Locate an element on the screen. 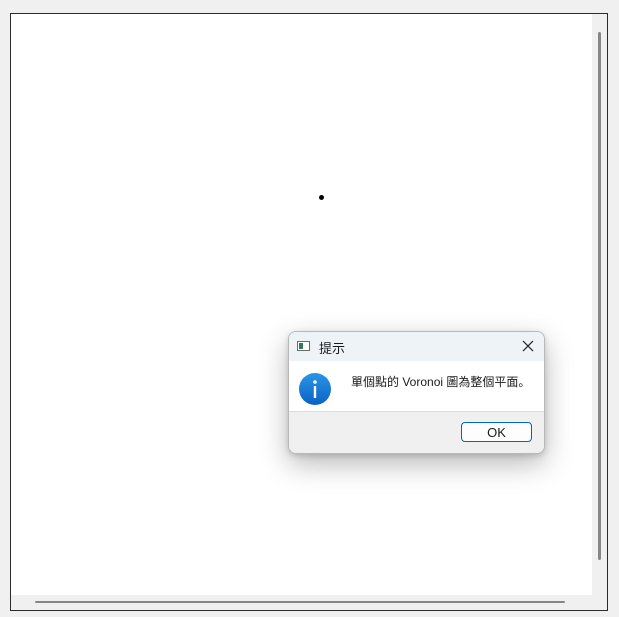 This screenshot has height=617, width=619. voronoi-site-point is located at coordinates (321, 197).